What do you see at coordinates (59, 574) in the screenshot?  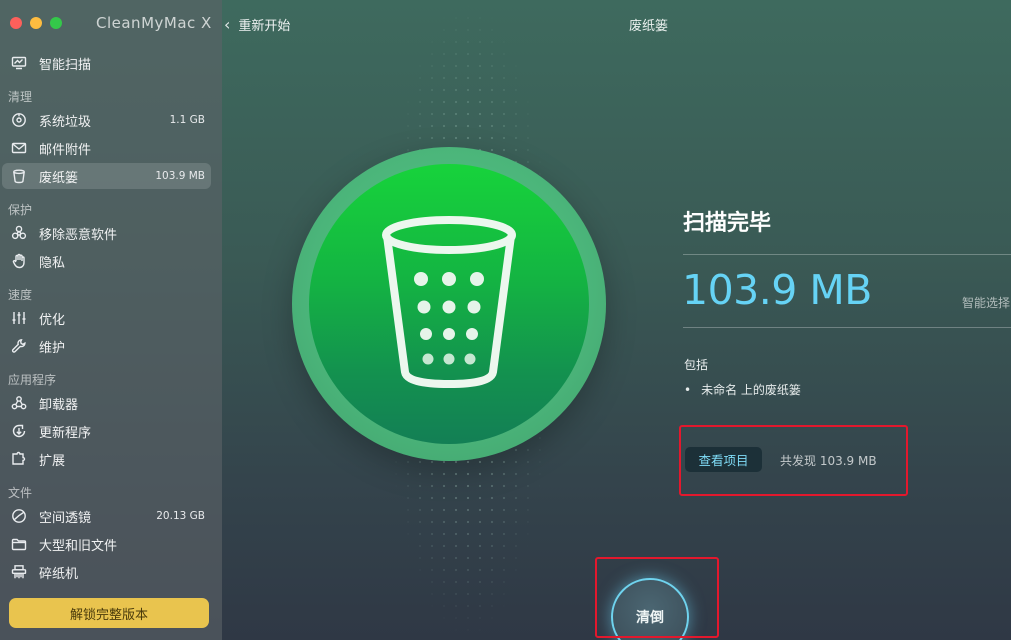 I see `sidebar-item-label: 碎纸机` at bounding box center [59, 574].